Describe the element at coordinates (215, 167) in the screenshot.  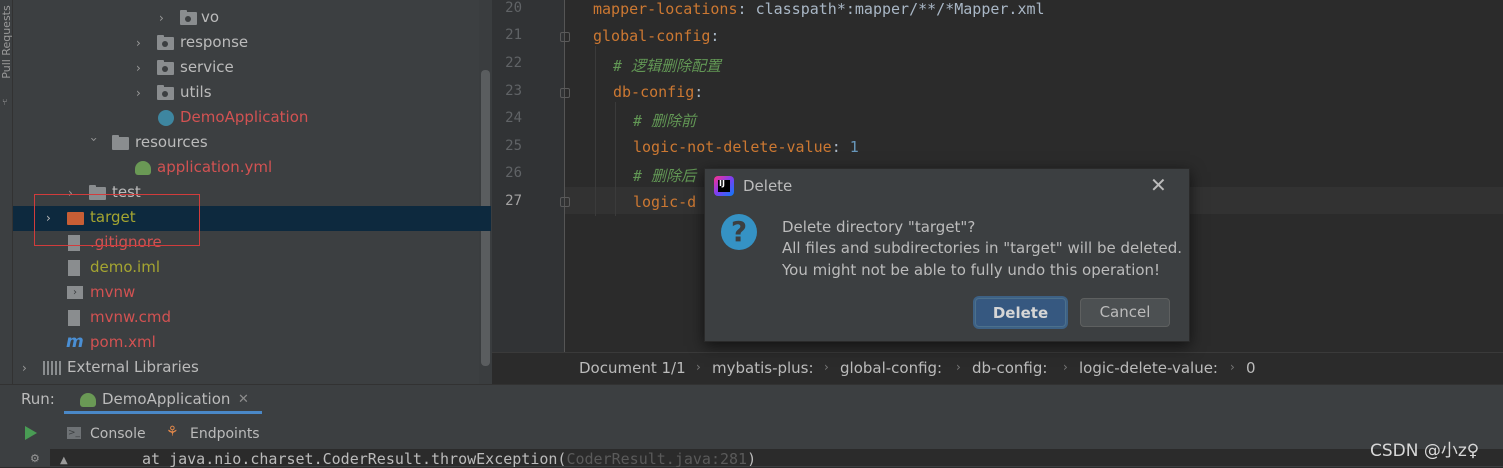
I see `tree-item-label: application.yml` at that location.